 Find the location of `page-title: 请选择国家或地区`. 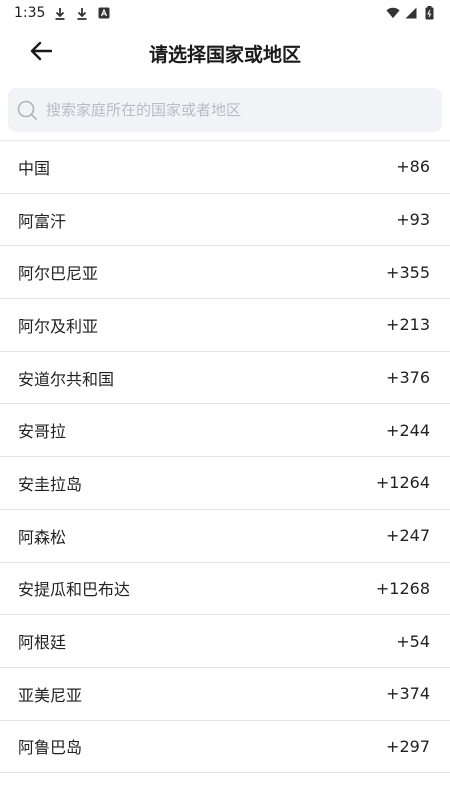

page-title: 请选择国家或地区 is located at coordinates (224, 55).